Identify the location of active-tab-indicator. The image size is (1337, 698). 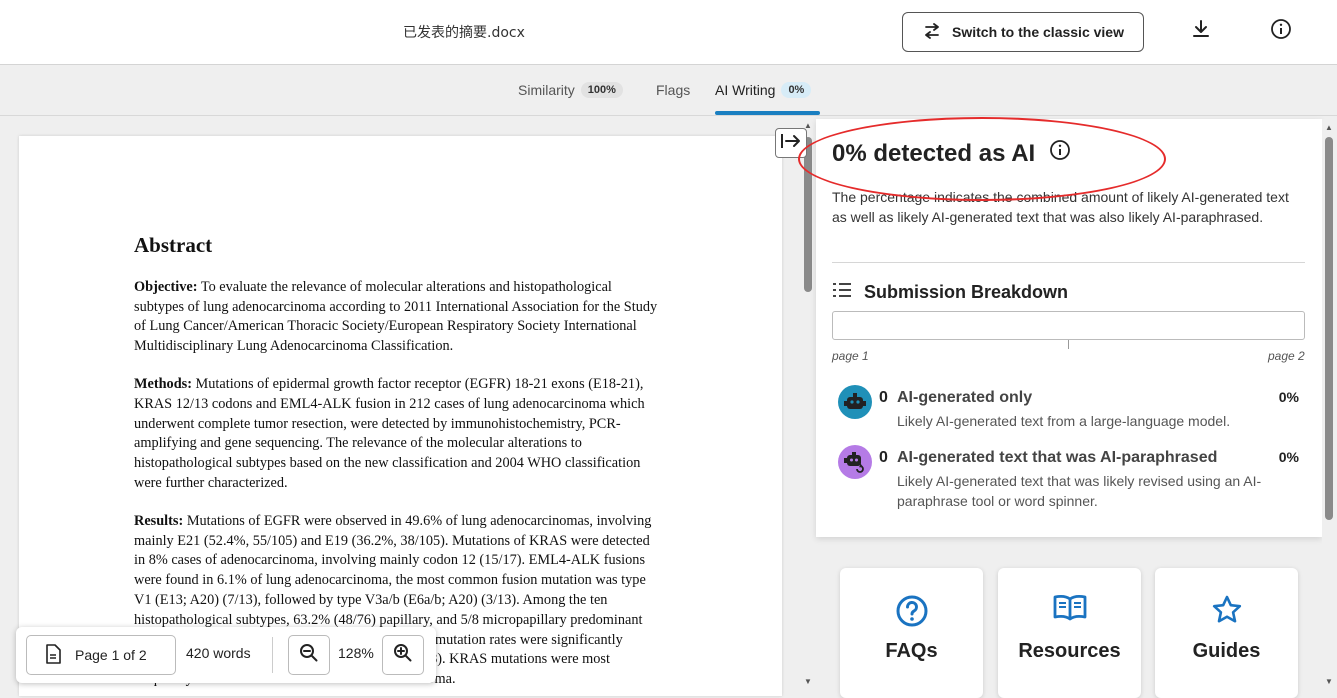
(767, 113).